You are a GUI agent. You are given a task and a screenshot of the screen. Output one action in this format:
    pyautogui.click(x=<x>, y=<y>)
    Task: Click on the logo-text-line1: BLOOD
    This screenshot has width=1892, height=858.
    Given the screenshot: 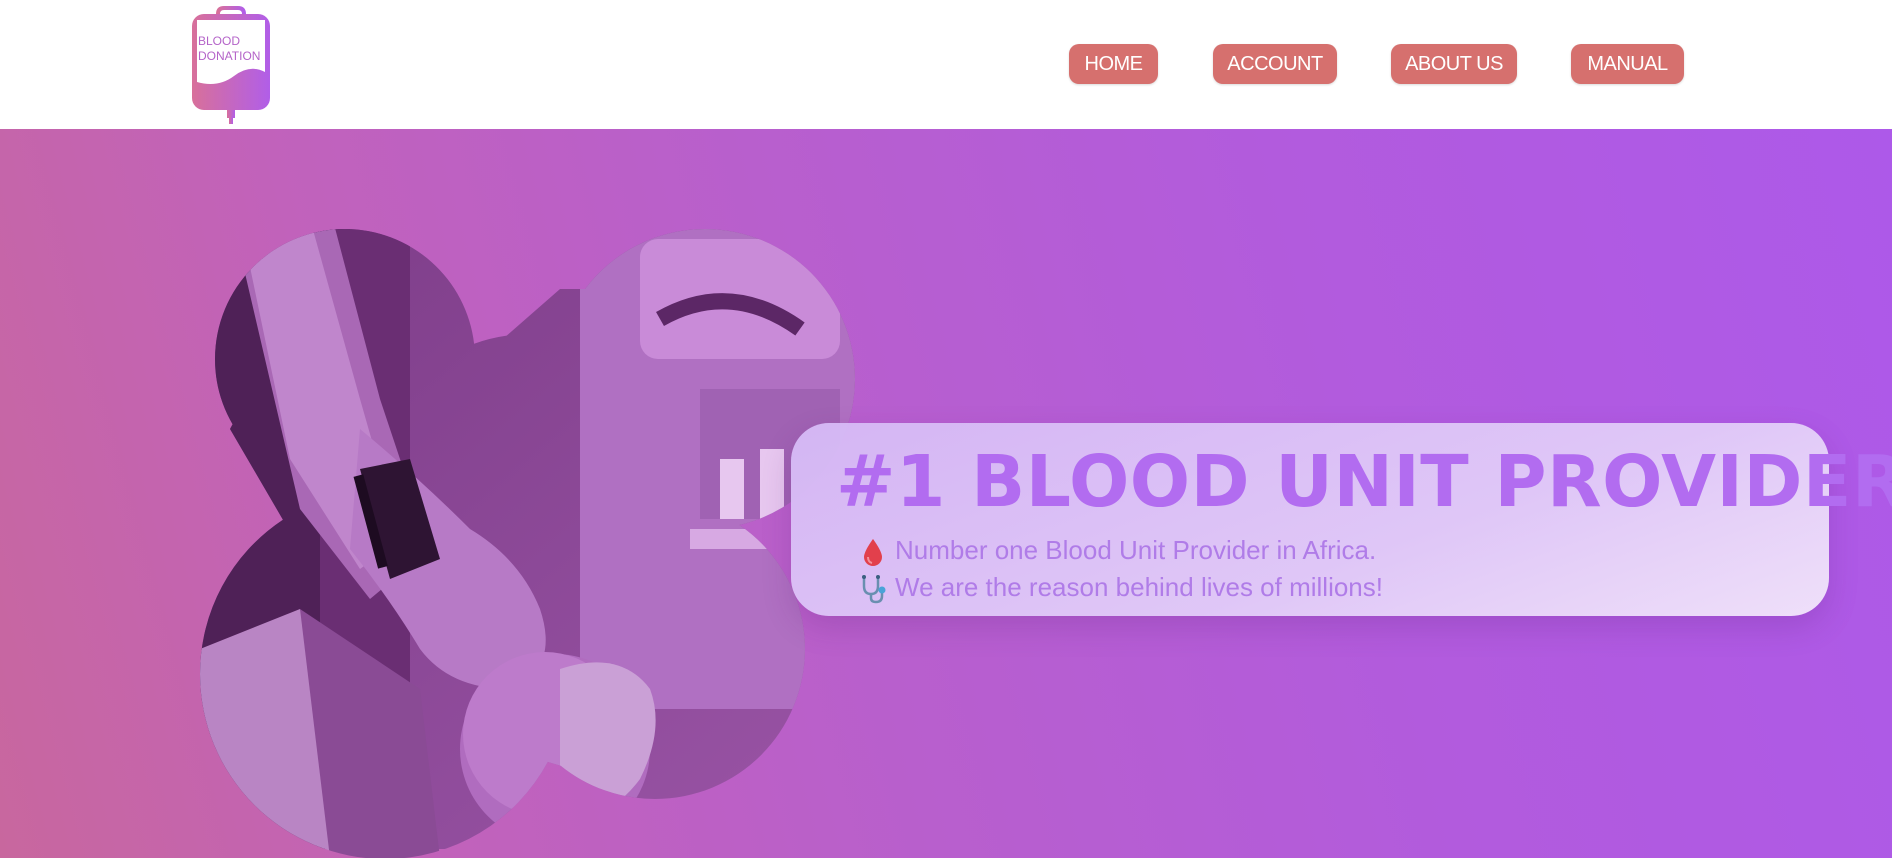 What is the action you would take?
    pyautogui.click(x=219, y=41)
    